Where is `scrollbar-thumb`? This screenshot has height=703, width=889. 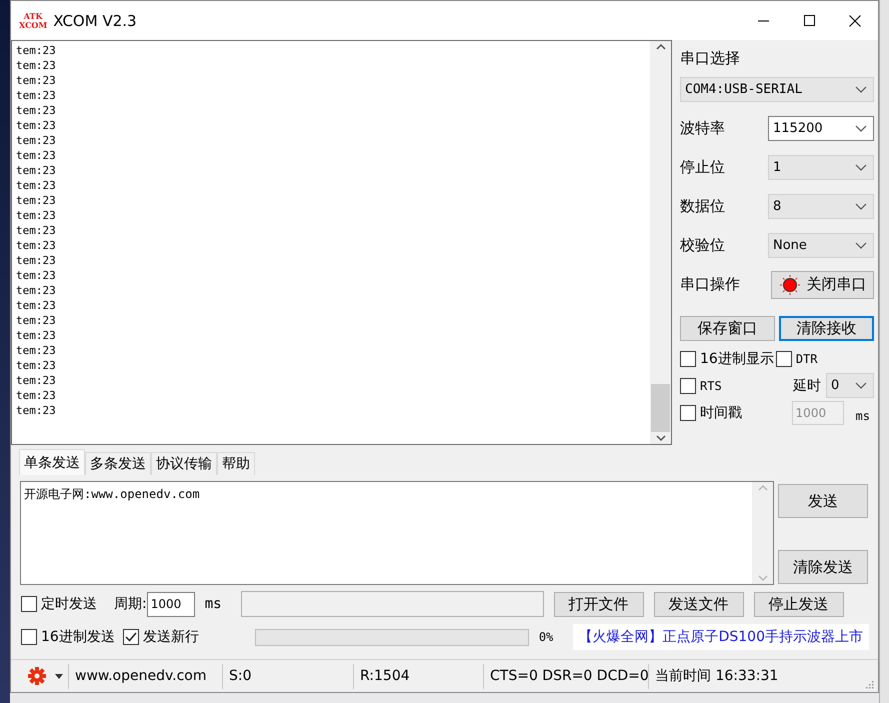
scrollbar-thumb is located at coordinates (660, 408).